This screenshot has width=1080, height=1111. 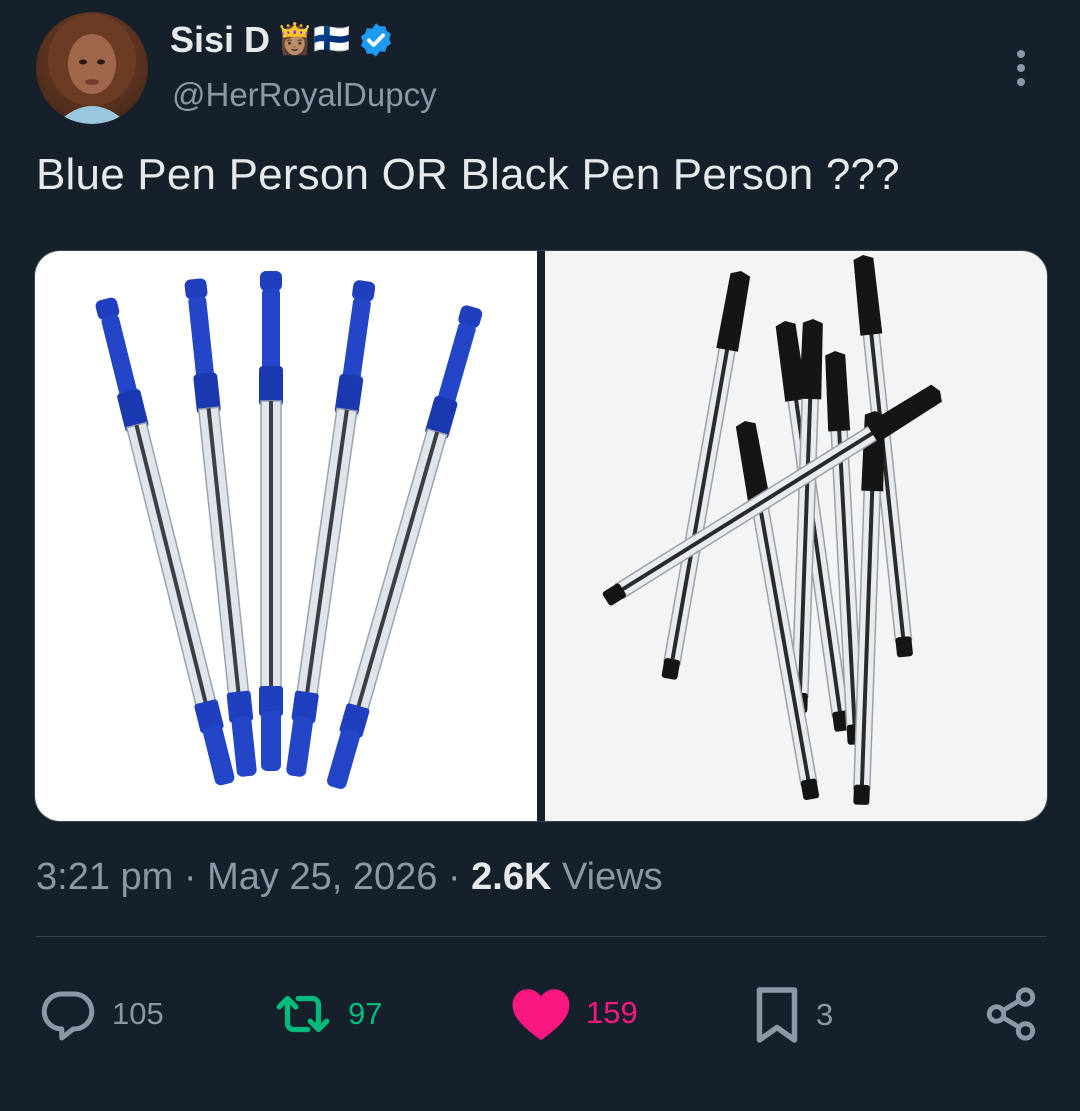 I want to click on reply-count: 105, so click(x=138, y=1013).